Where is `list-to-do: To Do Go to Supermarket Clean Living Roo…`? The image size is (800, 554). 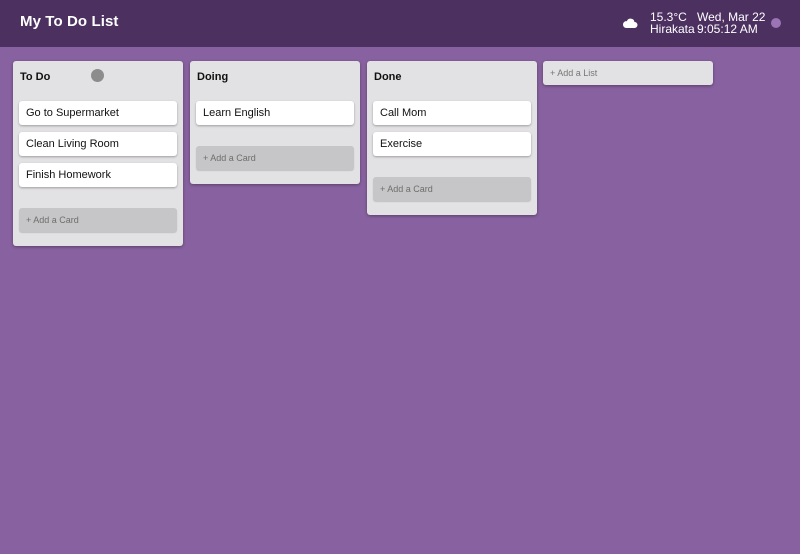
list-to-do: To Do Go to Supermarket Clean Living Roo… is located at coordinates (98, 153).